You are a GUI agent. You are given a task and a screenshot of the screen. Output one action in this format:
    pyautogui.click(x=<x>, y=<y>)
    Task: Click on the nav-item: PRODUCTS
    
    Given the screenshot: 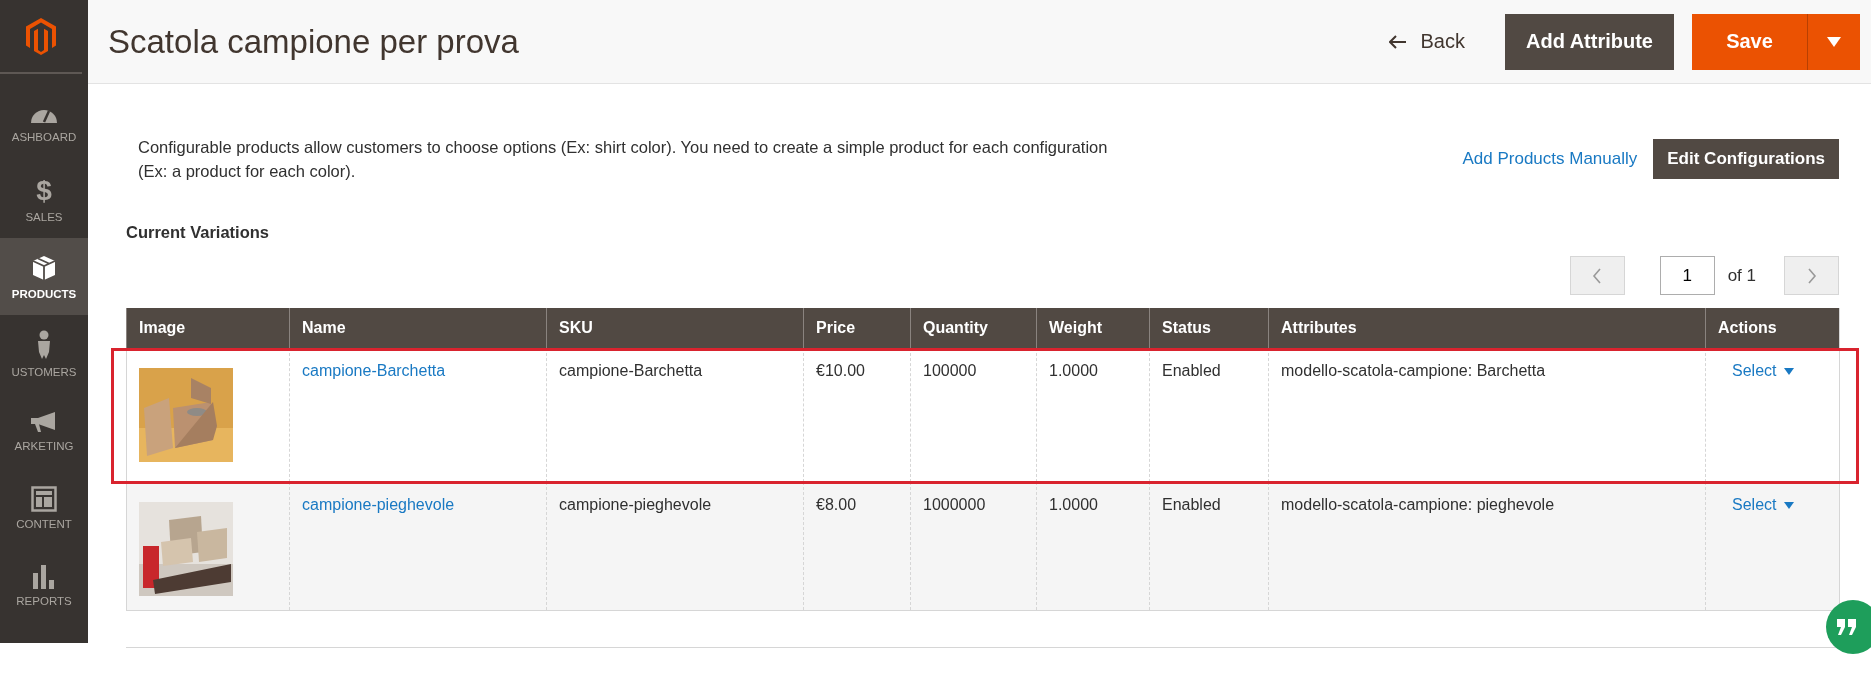 What is the action you would take?
    pyautogui.click(x=44, y=276)
    